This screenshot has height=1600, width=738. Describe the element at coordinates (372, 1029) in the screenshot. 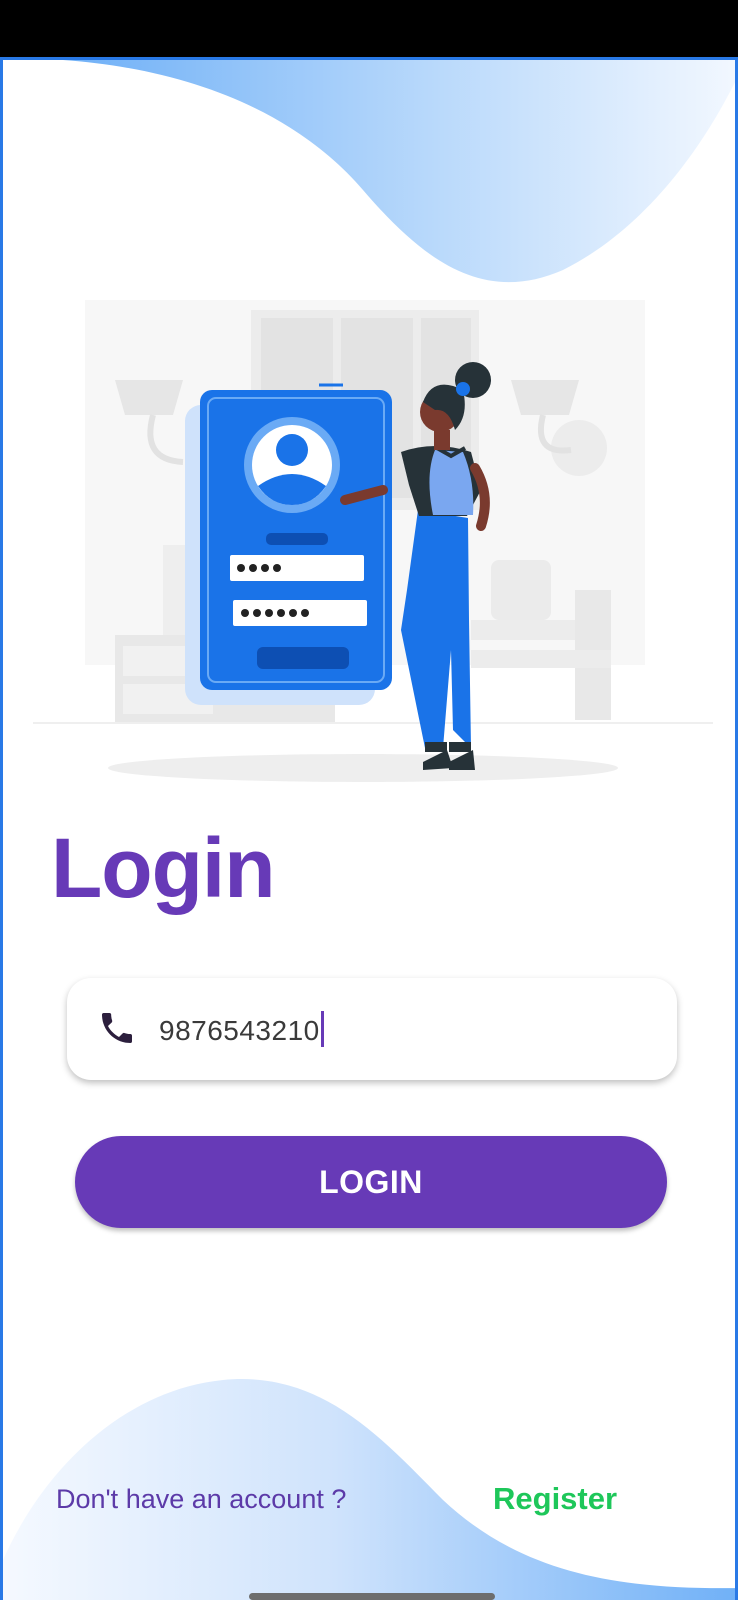

I see `phone-number-input: 9876543210` at that location.